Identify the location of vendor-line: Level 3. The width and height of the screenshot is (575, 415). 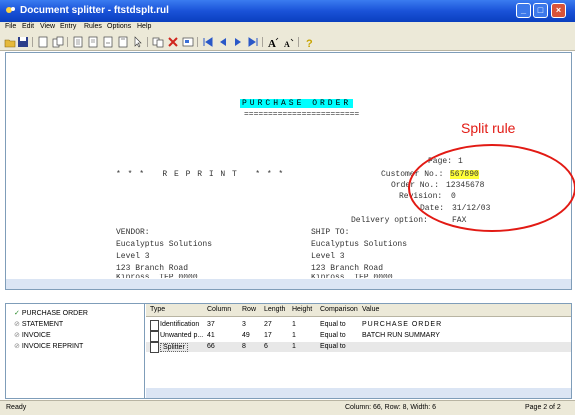
(133, 256).